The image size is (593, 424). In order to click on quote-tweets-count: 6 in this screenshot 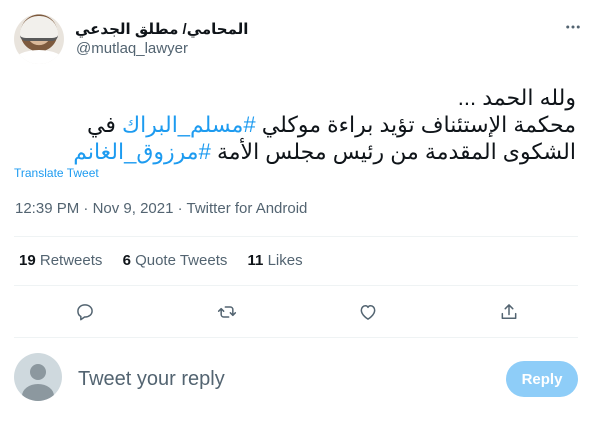, I will do `click(126, 260)`.